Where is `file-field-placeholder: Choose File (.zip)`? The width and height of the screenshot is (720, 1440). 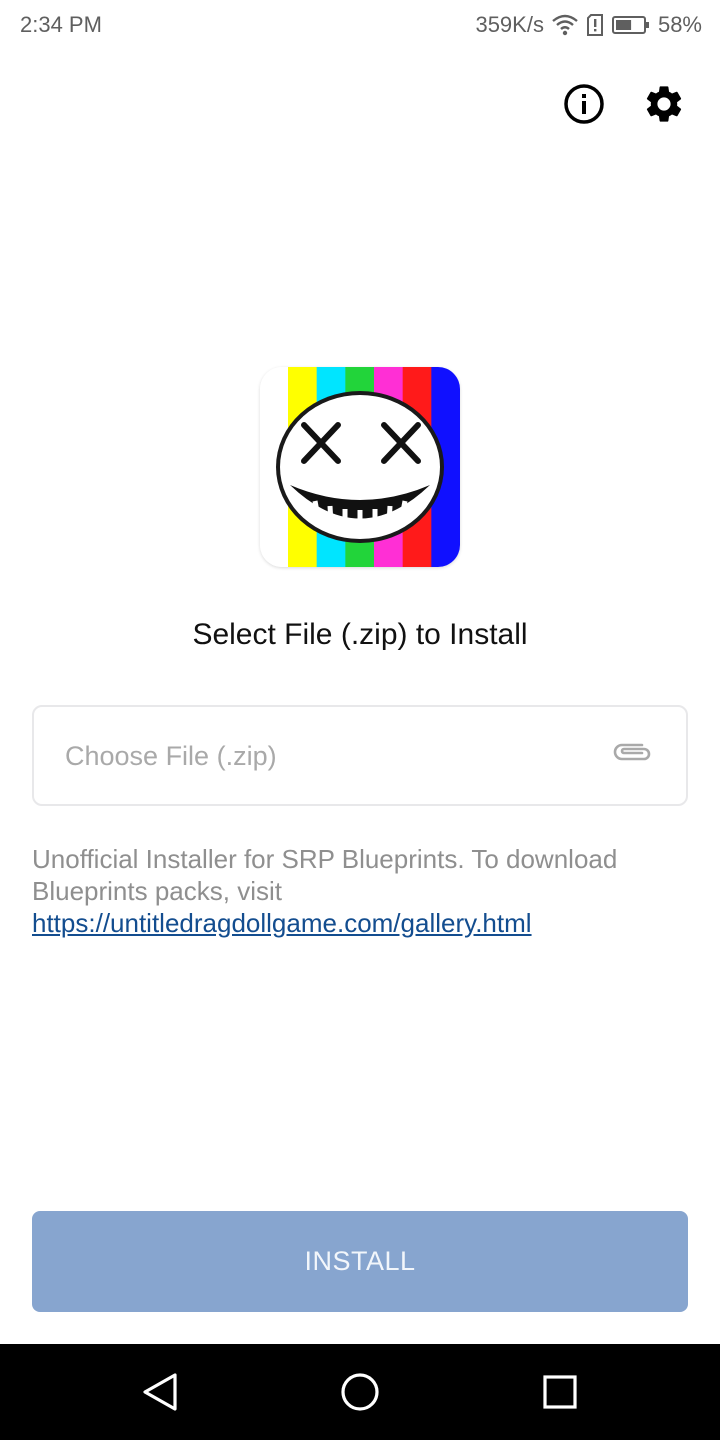
file-field-placeholder: Choose File (.zip) is located at coordinates (171, 756).